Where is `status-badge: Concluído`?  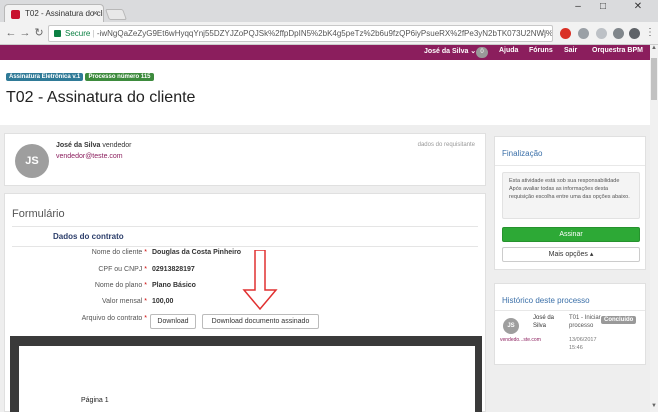 status-badge: Concluído is located at coordinates (619, 320).